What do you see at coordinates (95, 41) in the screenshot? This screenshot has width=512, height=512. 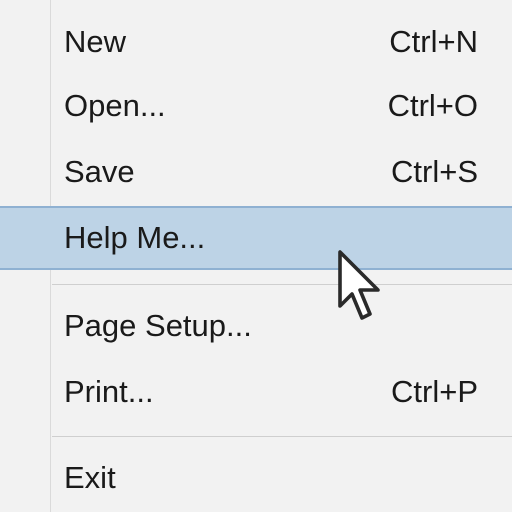 I see `menu-item-label: New` at bounding box center [95, 41].